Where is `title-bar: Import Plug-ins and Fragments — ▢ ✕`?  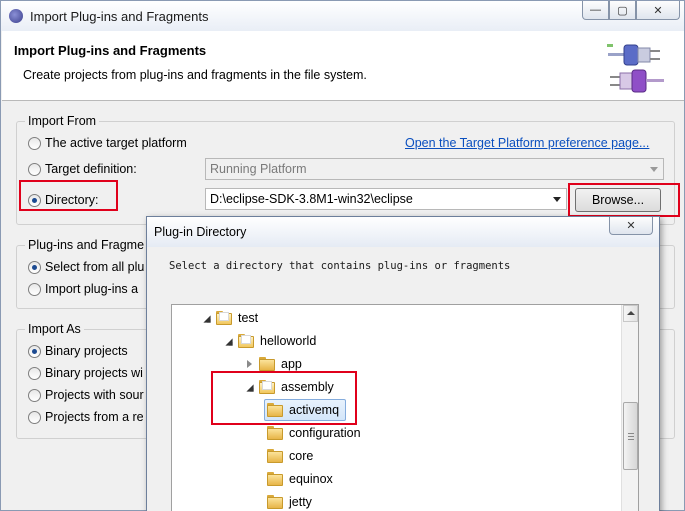 title-bar: Import Plug-ins and Fragments — ▢ ✕ is located at coordinates (342, 16).